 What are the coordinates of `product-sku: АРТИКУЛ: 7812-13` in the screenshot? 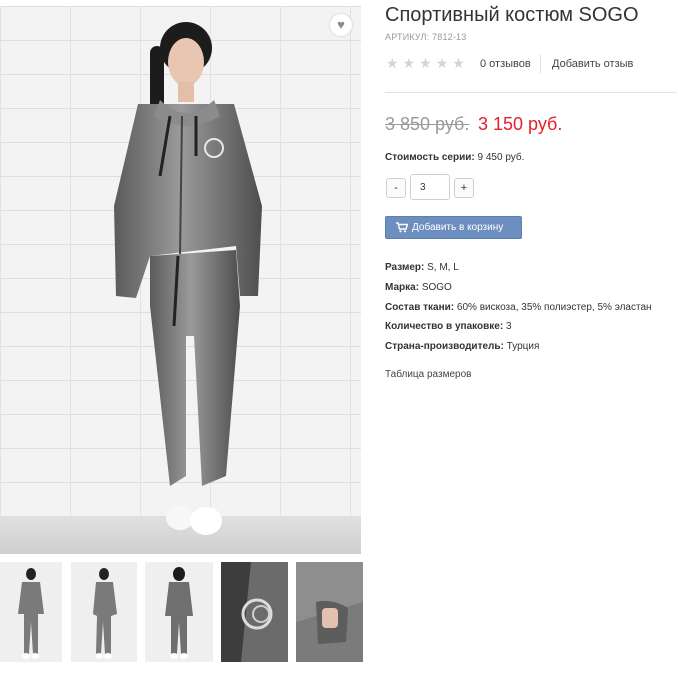 It's located at (426, 37).